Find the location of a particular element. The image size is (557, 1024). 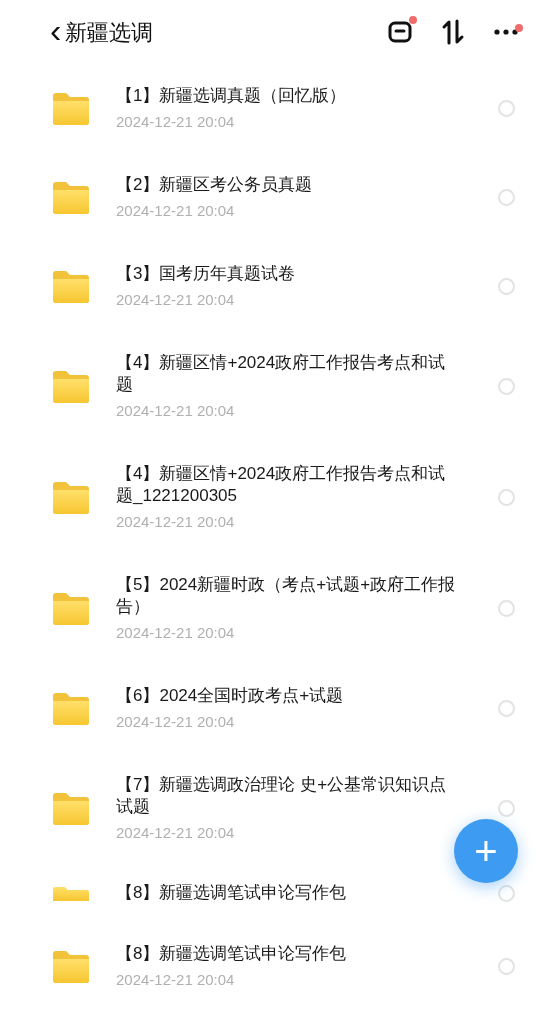

sort-icon is located at coordinates (453, 32).